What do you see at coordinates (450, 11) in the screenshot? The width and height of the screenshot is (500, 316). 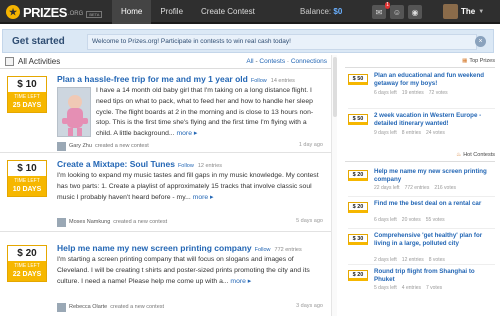 I see `avatar` at bounding box center [450, 11].